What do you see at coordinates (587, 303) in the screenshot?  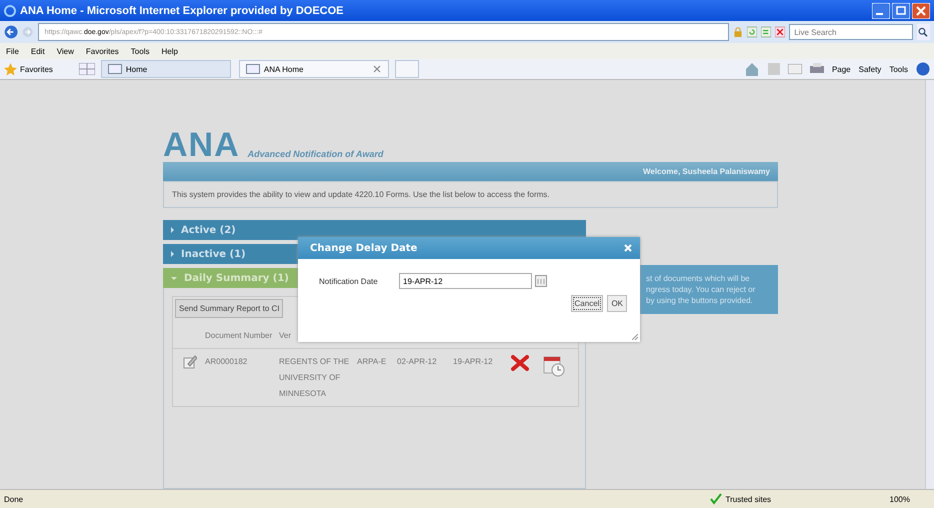 I see `dialog-button: Cancel` at bounding box center [587, 303].